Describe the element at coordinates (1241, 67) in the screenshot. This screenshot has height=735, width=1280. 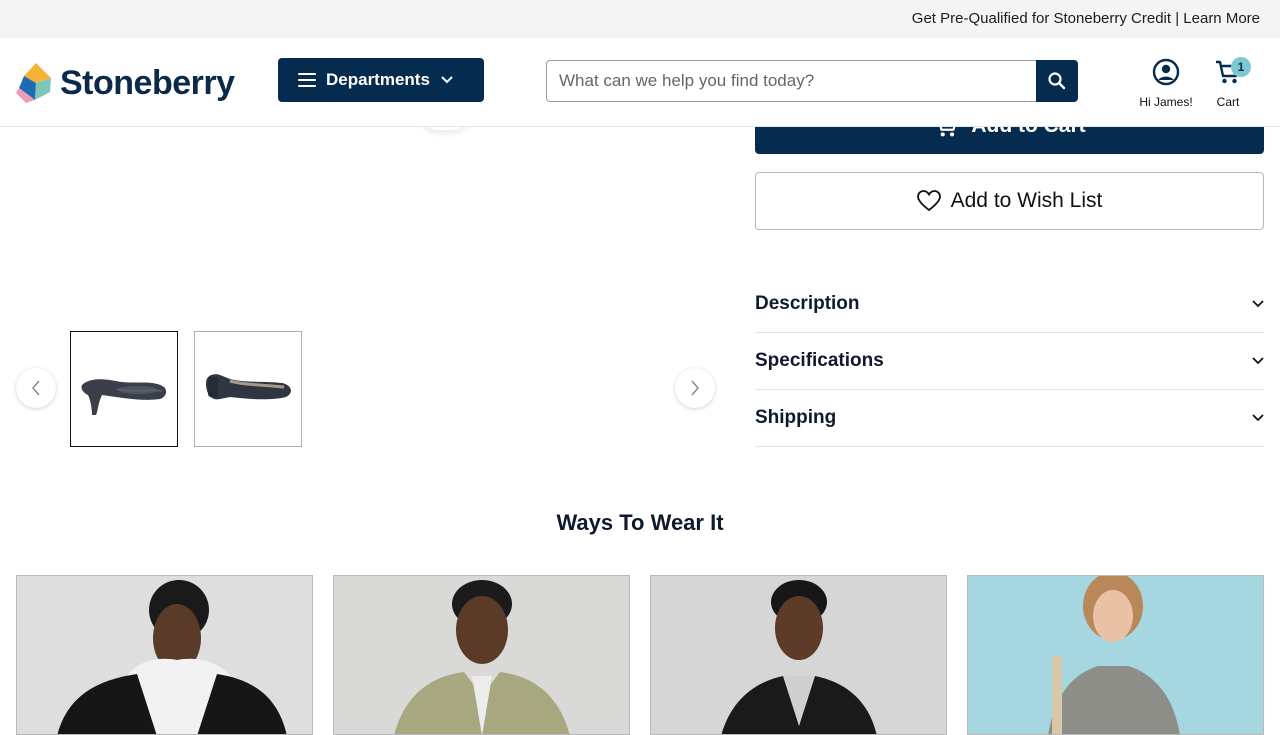
I see `cart-count-badge: 1` at that location.